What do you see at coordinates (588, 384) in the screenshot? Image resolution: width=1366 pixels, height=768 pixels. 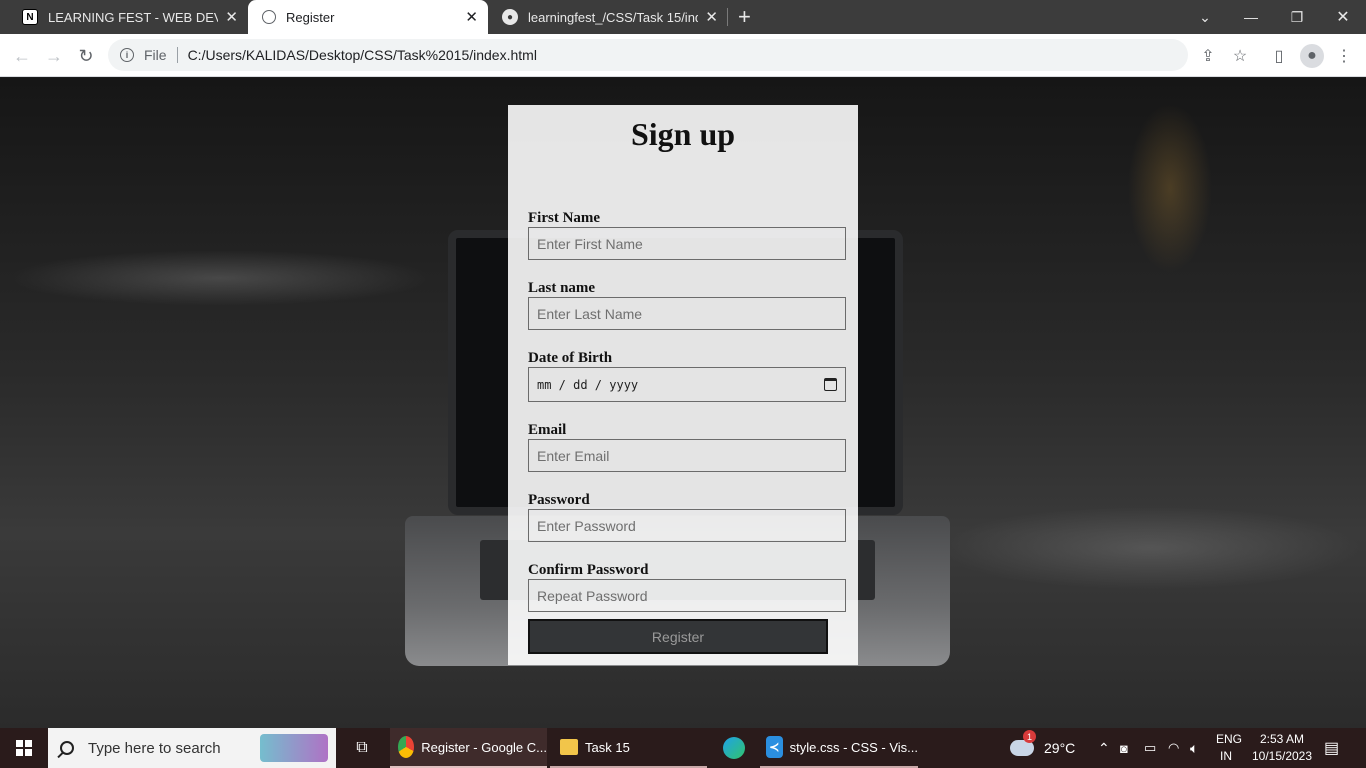 I see `dob-placeholder: mm / dd / yyyy` at bounding box center [588, 384].